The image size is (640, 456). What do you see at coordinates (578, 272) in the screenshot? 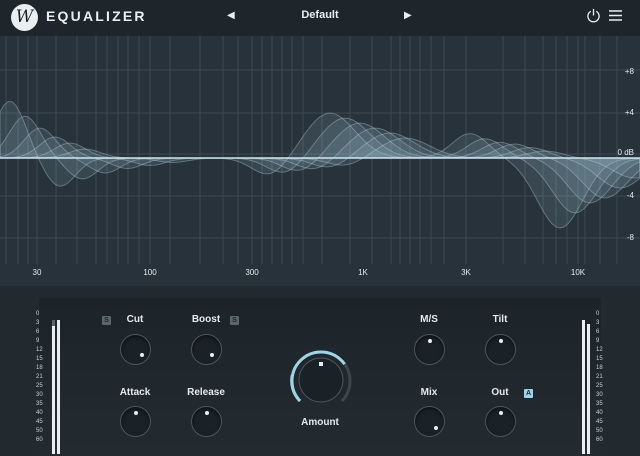
I see `freq-label-10k: 10K` at bounding box center [578, 272].